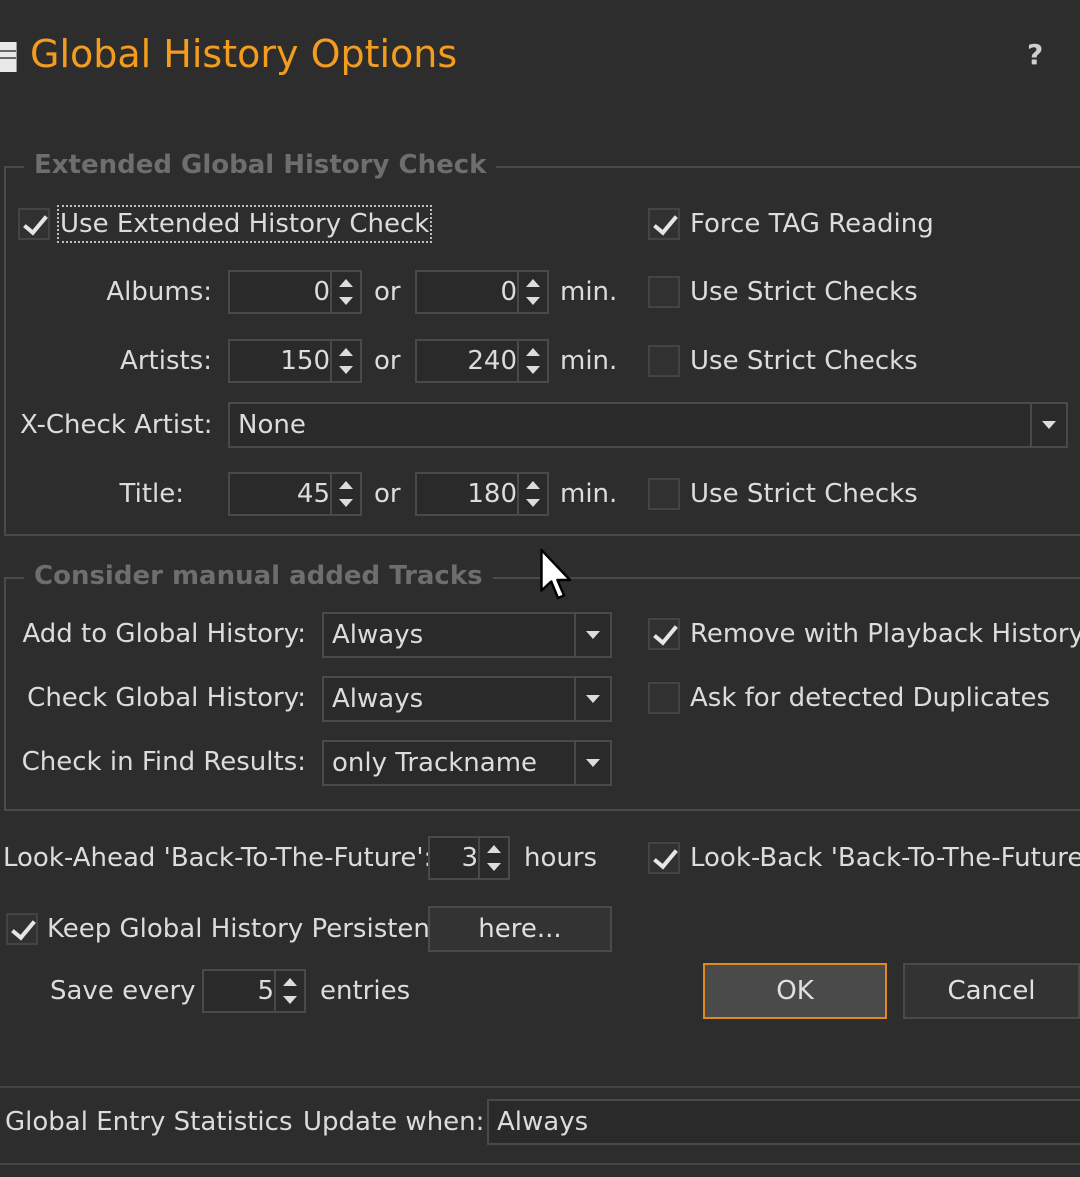  I want to click on artists-or-label: or, so click(387, 361).